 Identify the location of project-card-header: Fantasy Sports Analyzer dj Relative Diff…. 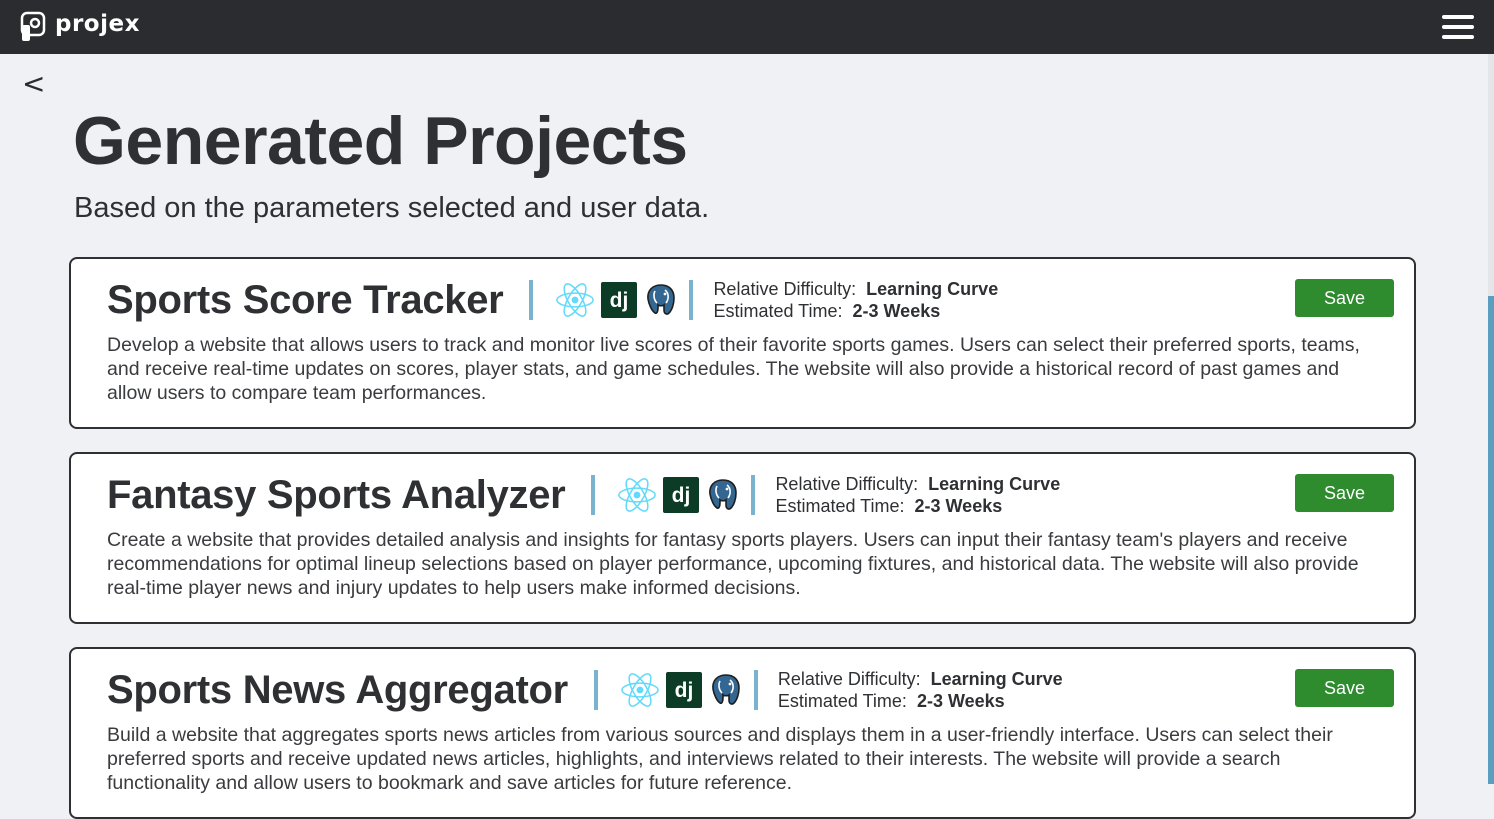
(583, 495).